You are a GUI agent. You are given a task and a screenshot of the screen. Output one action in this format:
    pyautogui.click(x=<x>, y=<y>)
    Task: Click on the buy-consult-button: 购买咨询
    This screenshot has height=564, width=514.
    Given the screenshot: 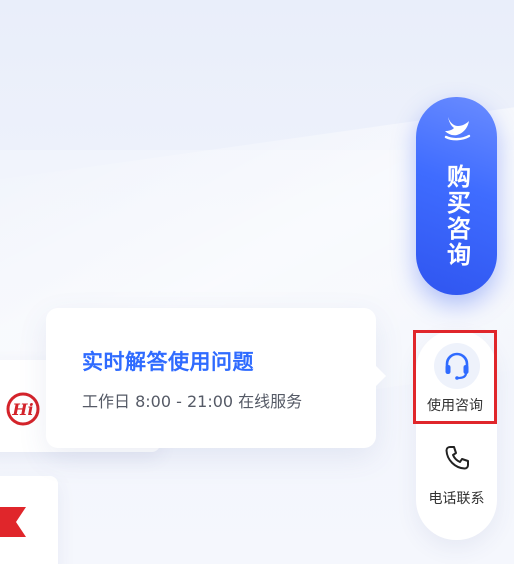 What is the action you would take?
    pyautogui.click(x=456, y=196)
    